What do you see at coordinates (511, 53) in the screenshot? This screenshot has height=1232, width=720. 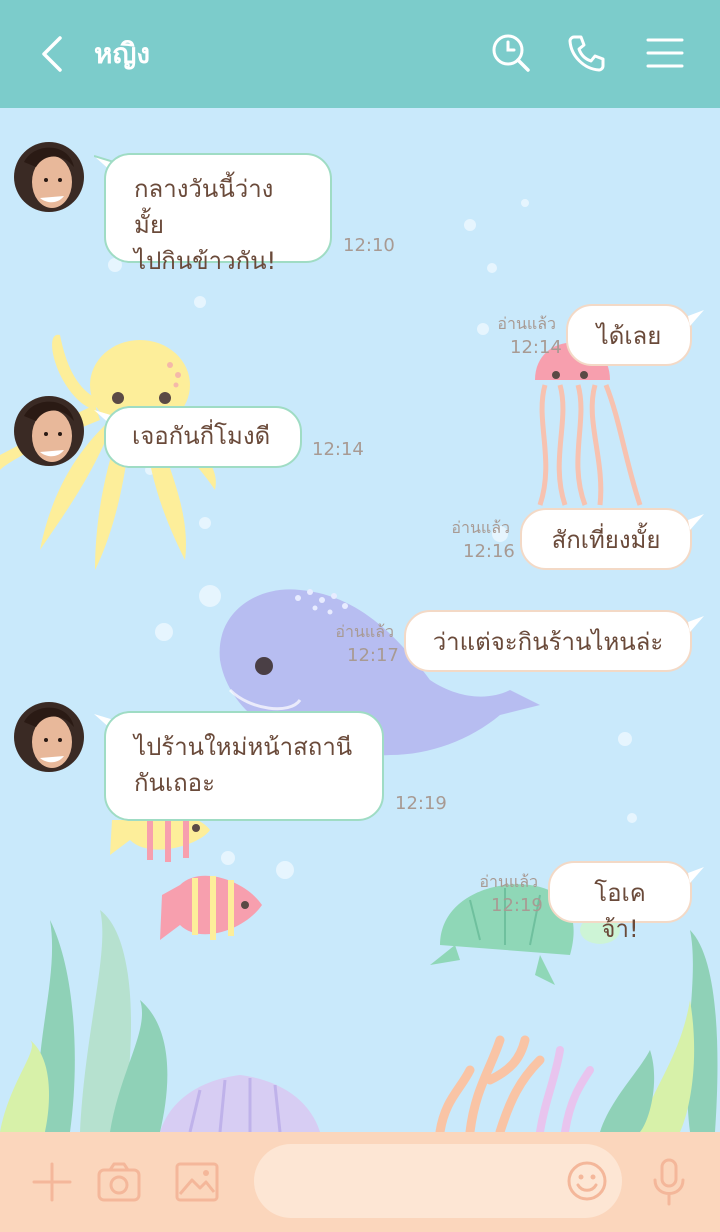 I see `clock-search-icon` at bounding box center [511, 53].